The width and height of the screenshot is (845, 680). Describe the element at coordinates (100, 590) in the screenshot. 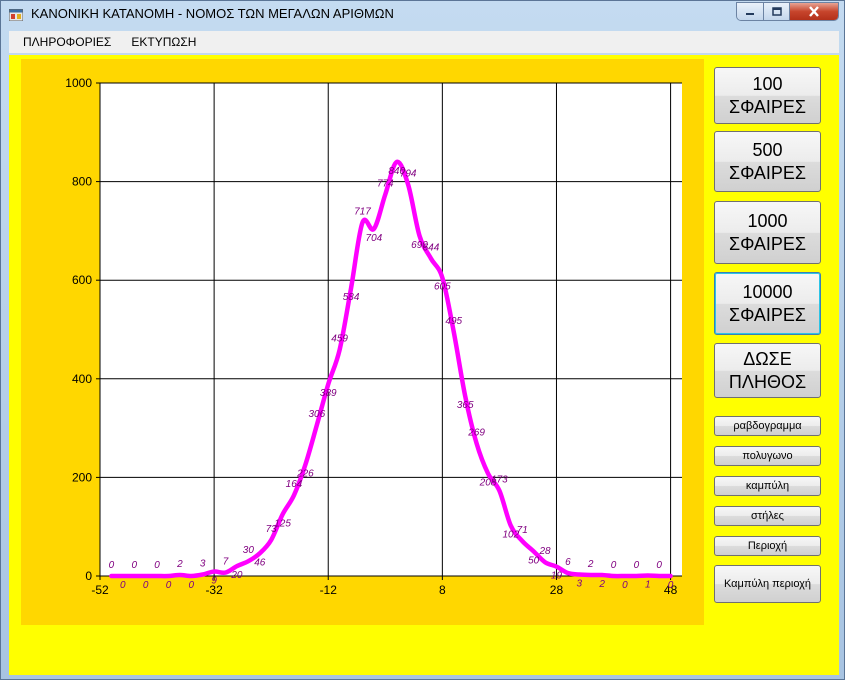

I see `x-tick-label: -52` at that location.